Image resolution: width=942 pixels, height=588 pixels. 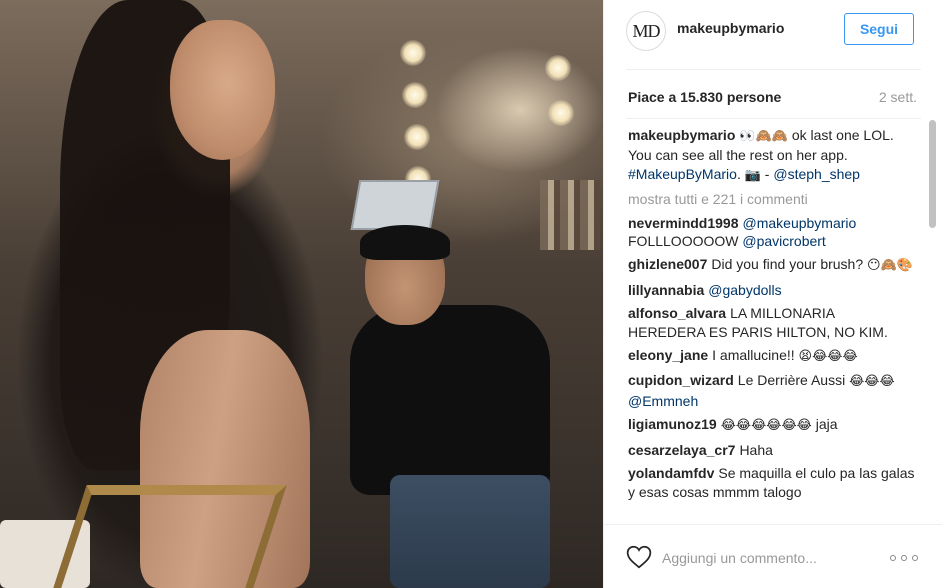 What do you see at coordinates (667, 264) in the screenshot?
I see `comment-username: ghizlene007` at bounding box center [667, 264].